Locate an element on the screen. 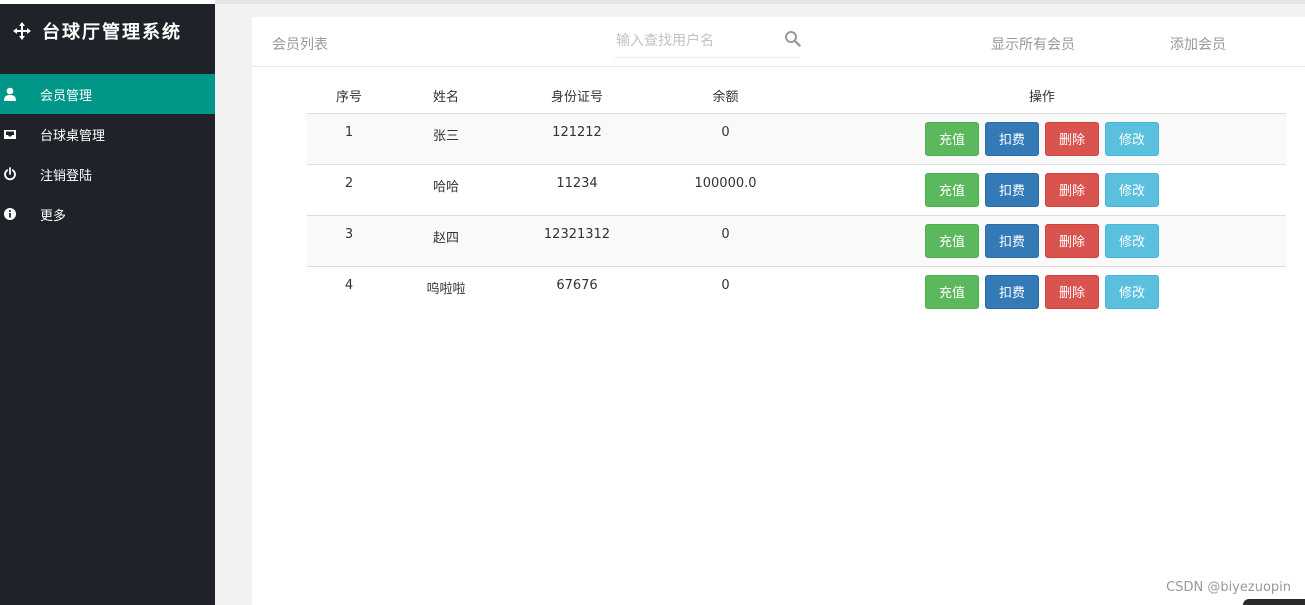 This screenshot has width=1305, height=605. info-icon is located at coordinates (10, 214).